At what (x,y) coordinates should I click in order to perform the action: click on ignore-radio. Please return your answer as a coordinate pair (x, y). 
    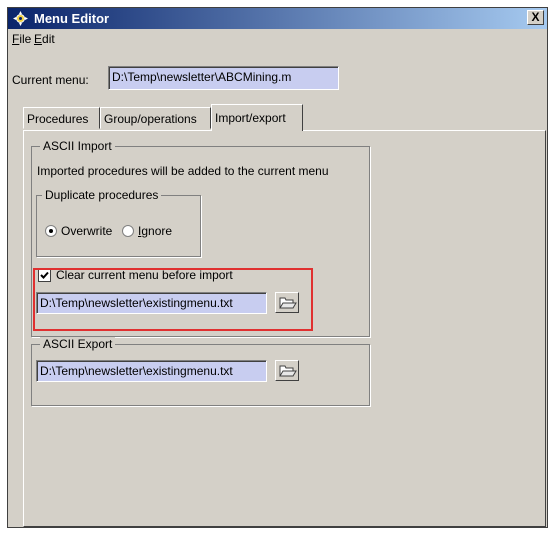
    Looking at the image, I should click on (128, 231).